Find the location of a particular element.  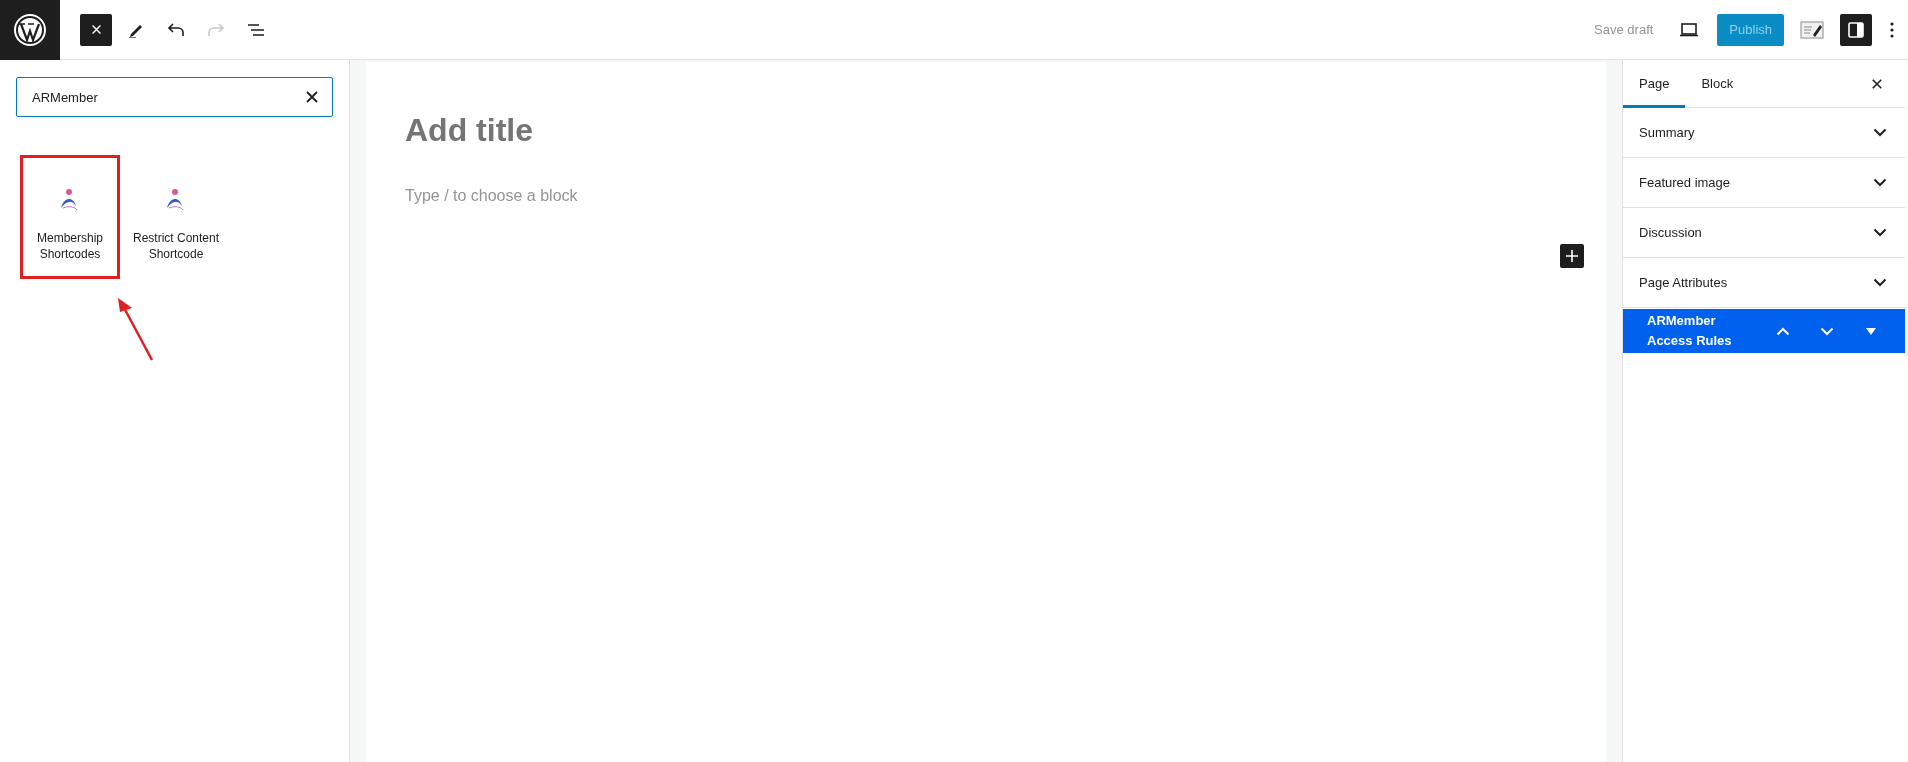

plus-icon is located at coordinates (1572, 256).